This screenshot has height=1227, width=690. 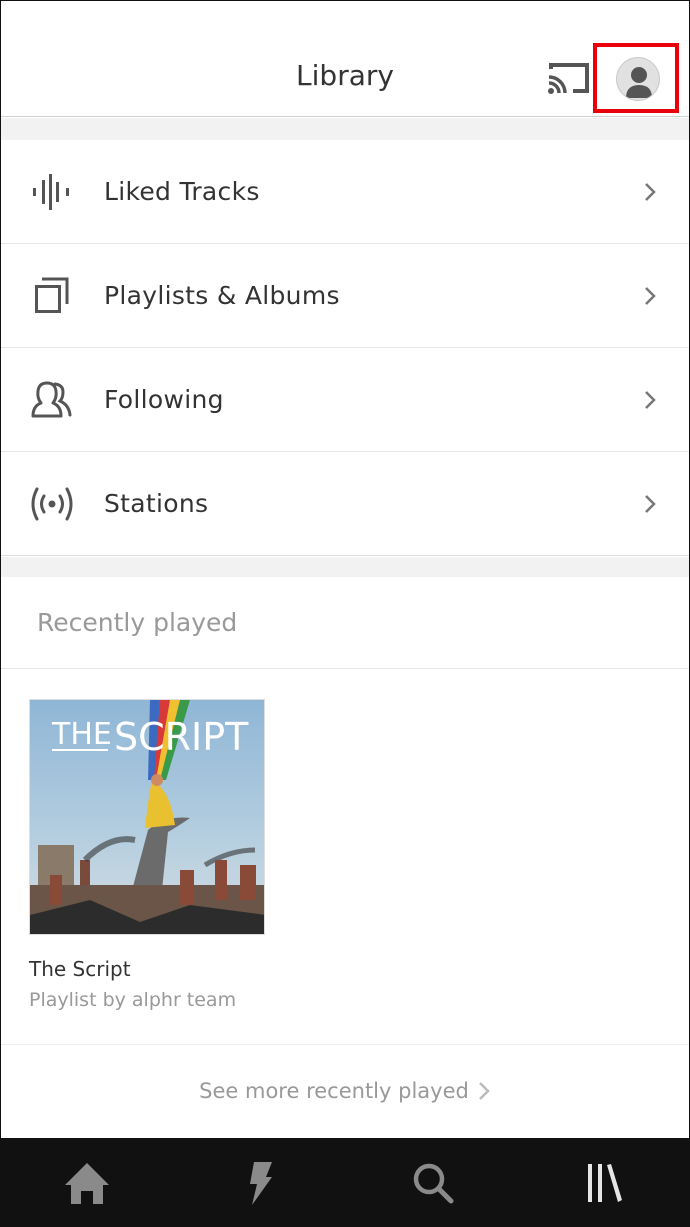 I want to click on menu-item-label: Liked Tracks, so click(x=182, y=191).